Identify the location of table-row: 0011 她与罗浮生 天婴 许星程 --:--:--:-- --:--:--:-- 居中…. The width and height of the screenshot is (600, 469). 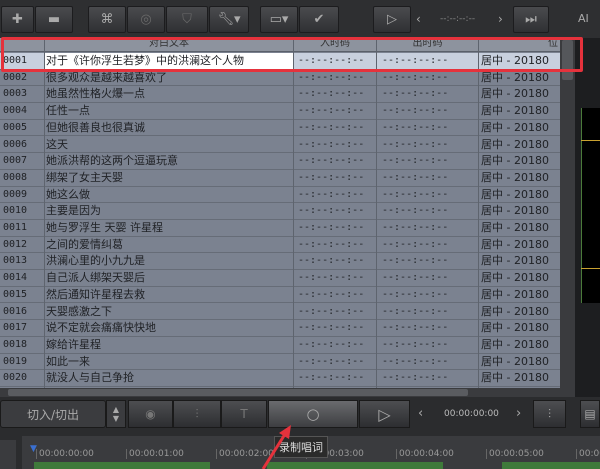
(280, 228).